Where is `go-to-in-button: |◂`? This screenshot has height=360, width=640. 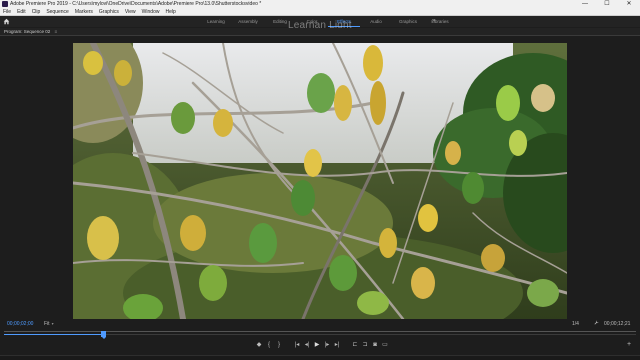 go-to-in-button: |◂ is located at coordinates (297, 344).